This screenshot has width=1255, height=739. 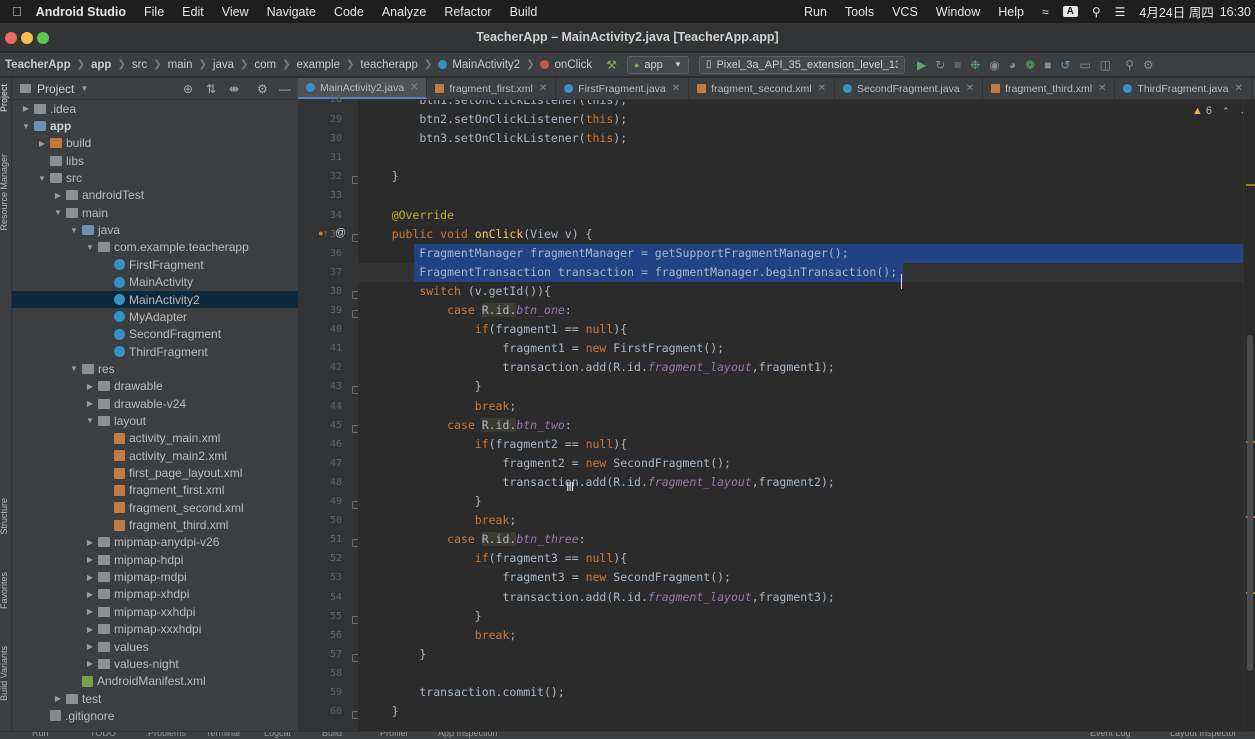 I want to click on tree-item: ▶ values, so click(x=155, y=646).